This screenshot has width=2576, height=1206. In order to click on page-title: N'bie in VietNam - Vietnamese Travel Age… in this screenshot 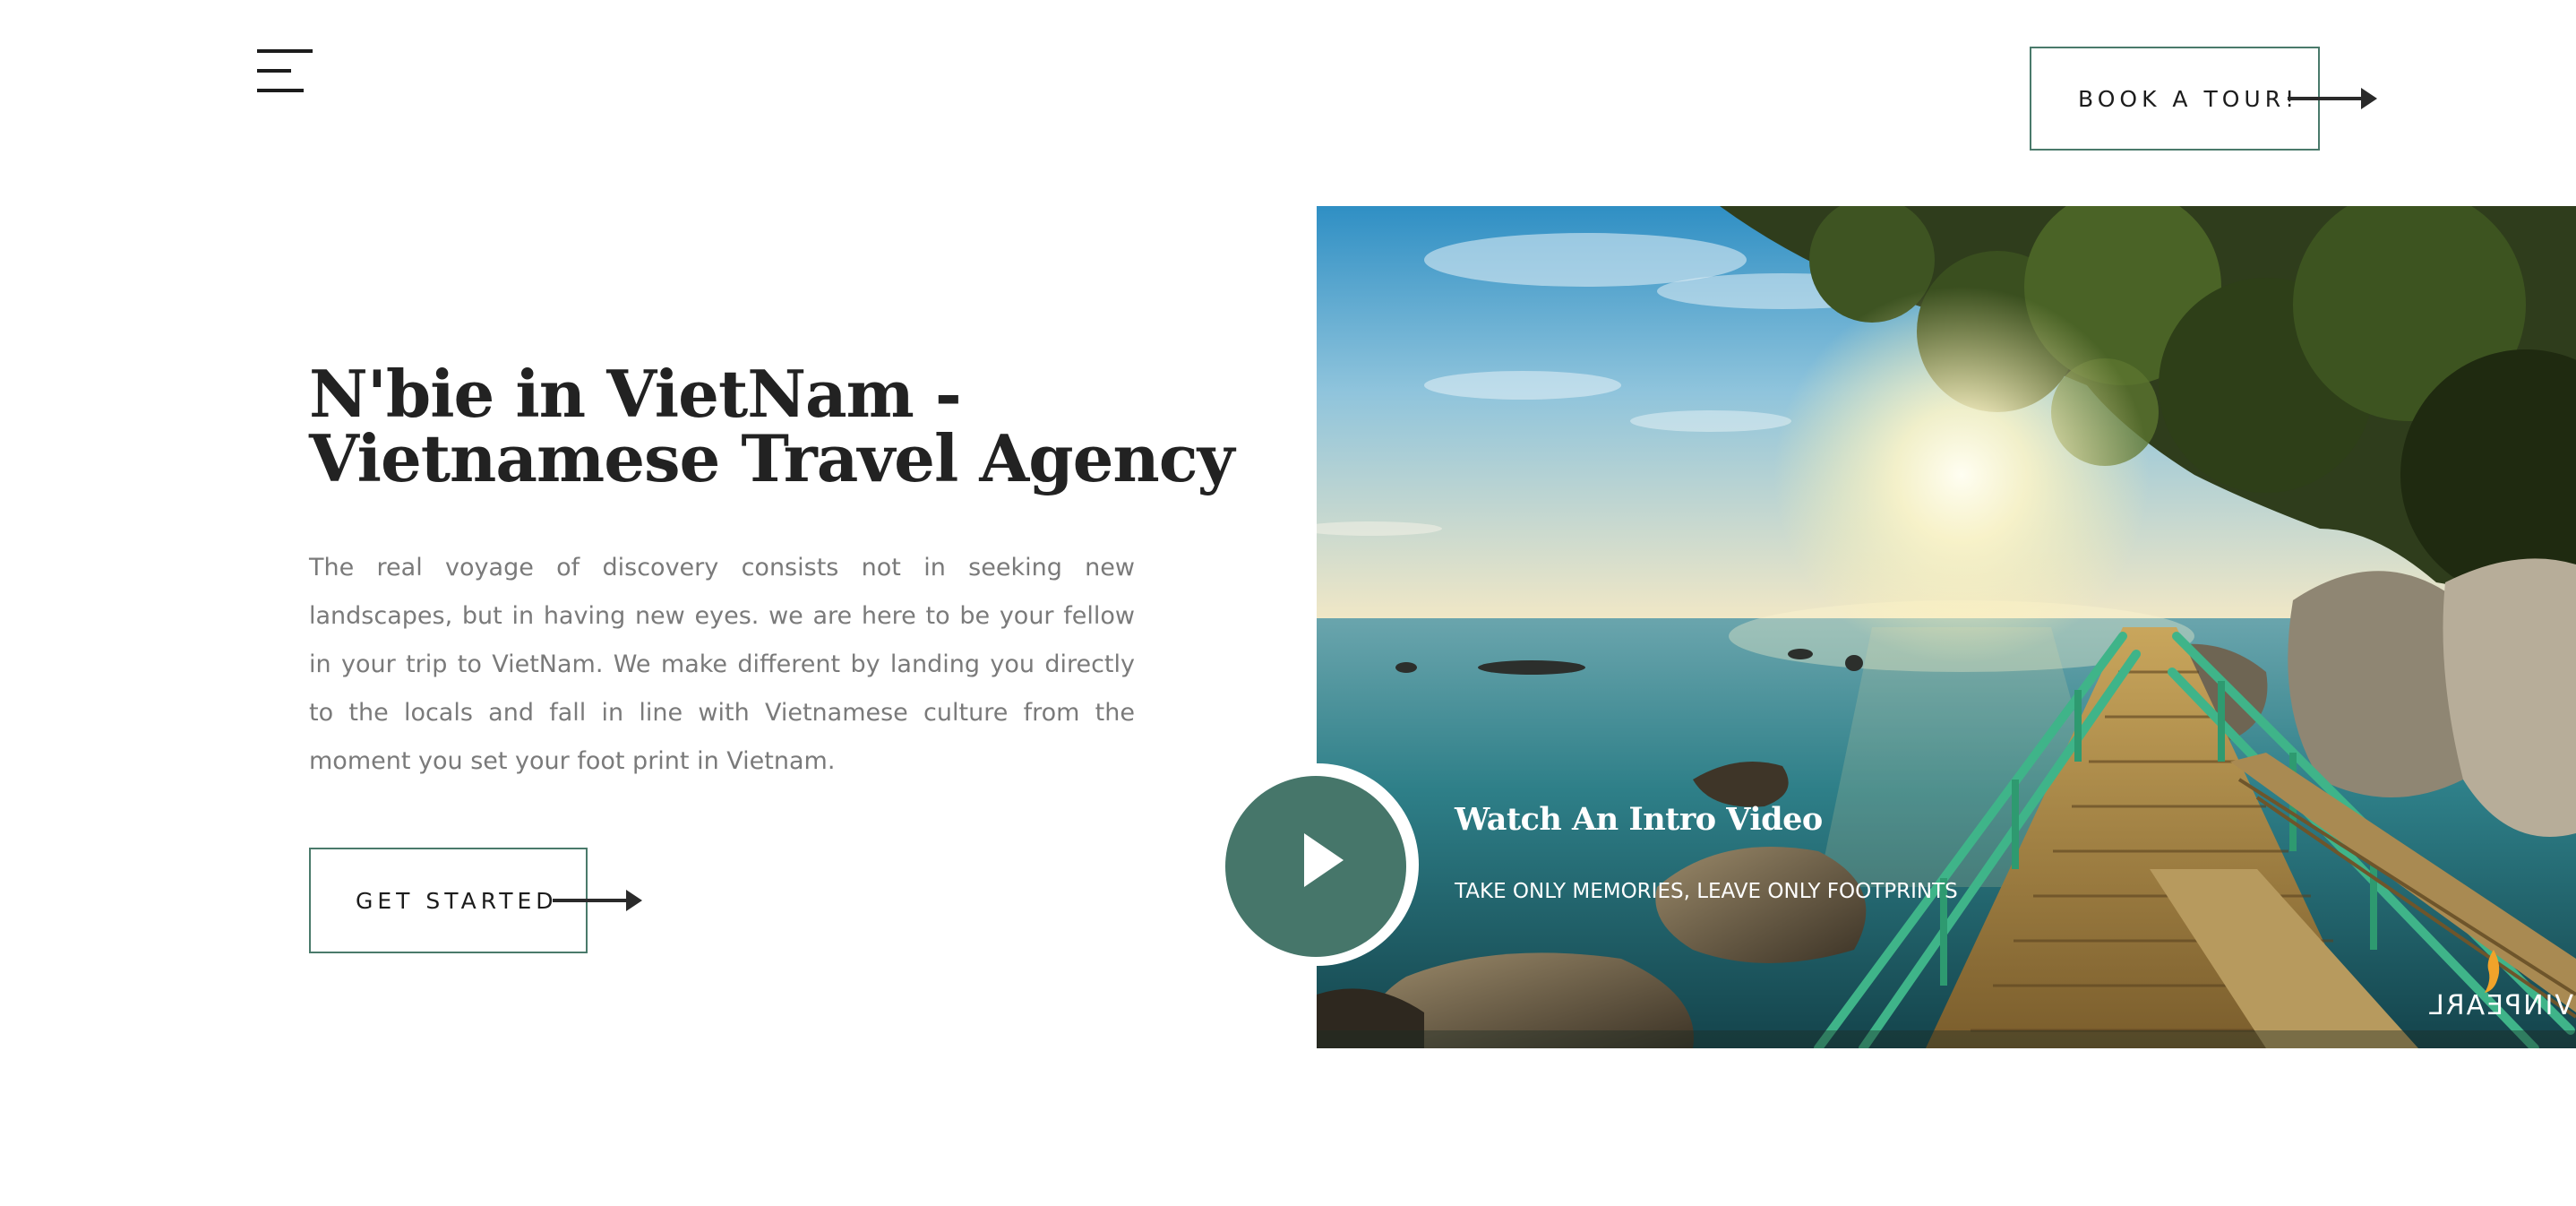, I will do `click(771, 426)`.